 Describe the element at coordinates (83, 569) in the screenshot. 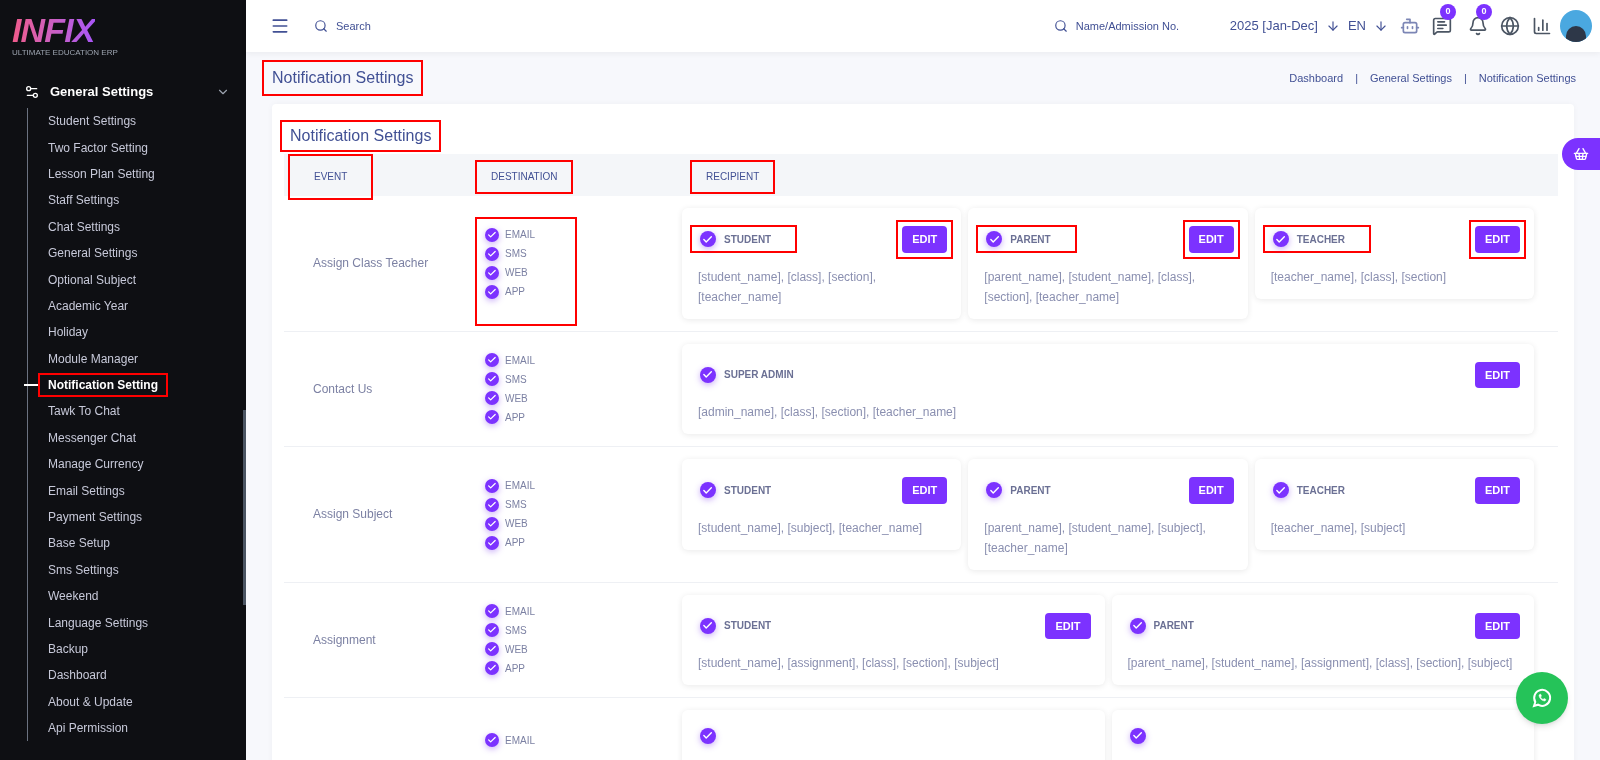

I see `sidebar-item: Sms Settings` at that location.